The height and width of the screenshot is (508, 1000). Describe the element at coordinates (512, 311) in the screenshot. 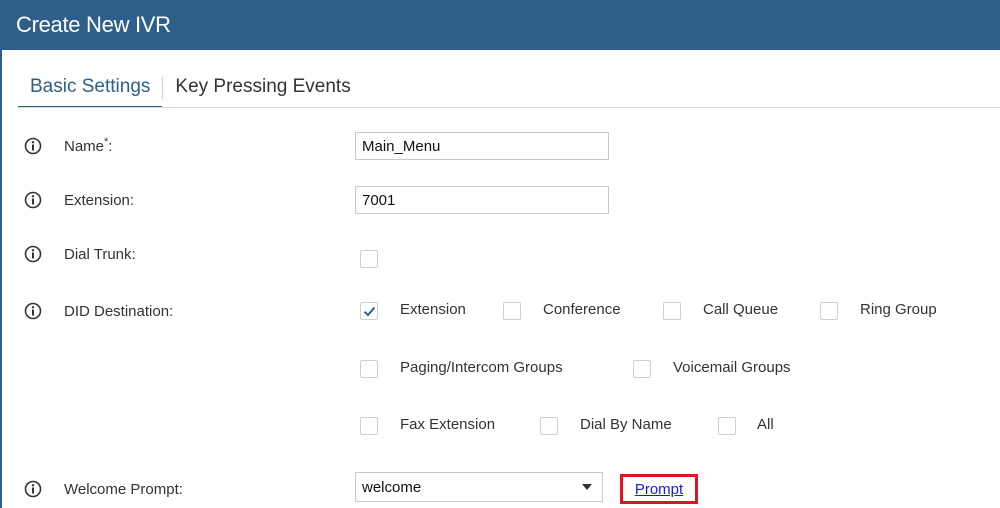

I see `did-option-conference-checkbox` at that location.